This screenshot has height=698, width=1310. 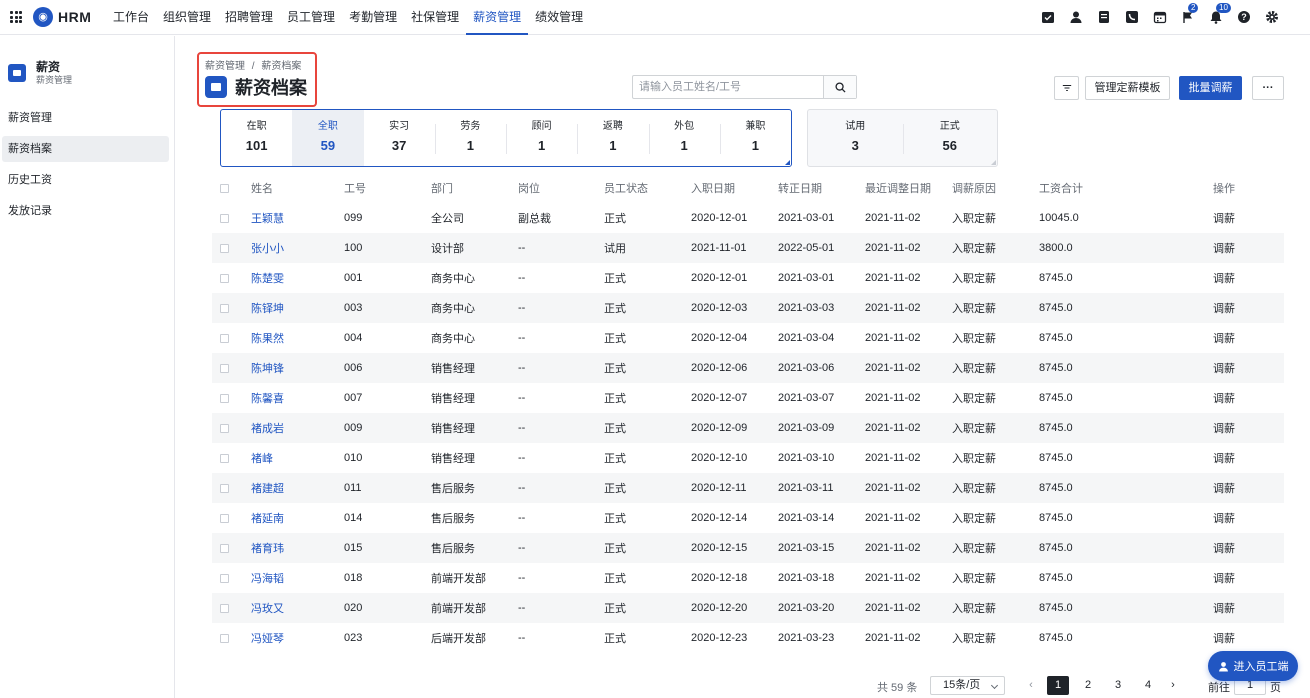 What do you see at coordinates (950, 138) in the screenshot?
I see `stat-item: 正式 56` at bounding box center [950, 138].